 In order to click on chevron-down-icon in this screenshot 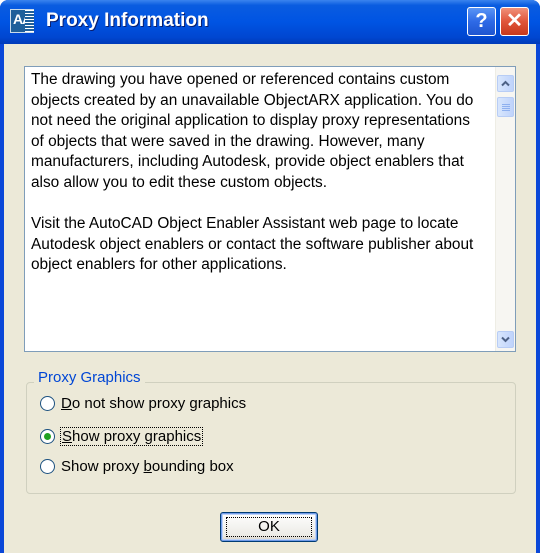, I will do `click(505, 339)`.